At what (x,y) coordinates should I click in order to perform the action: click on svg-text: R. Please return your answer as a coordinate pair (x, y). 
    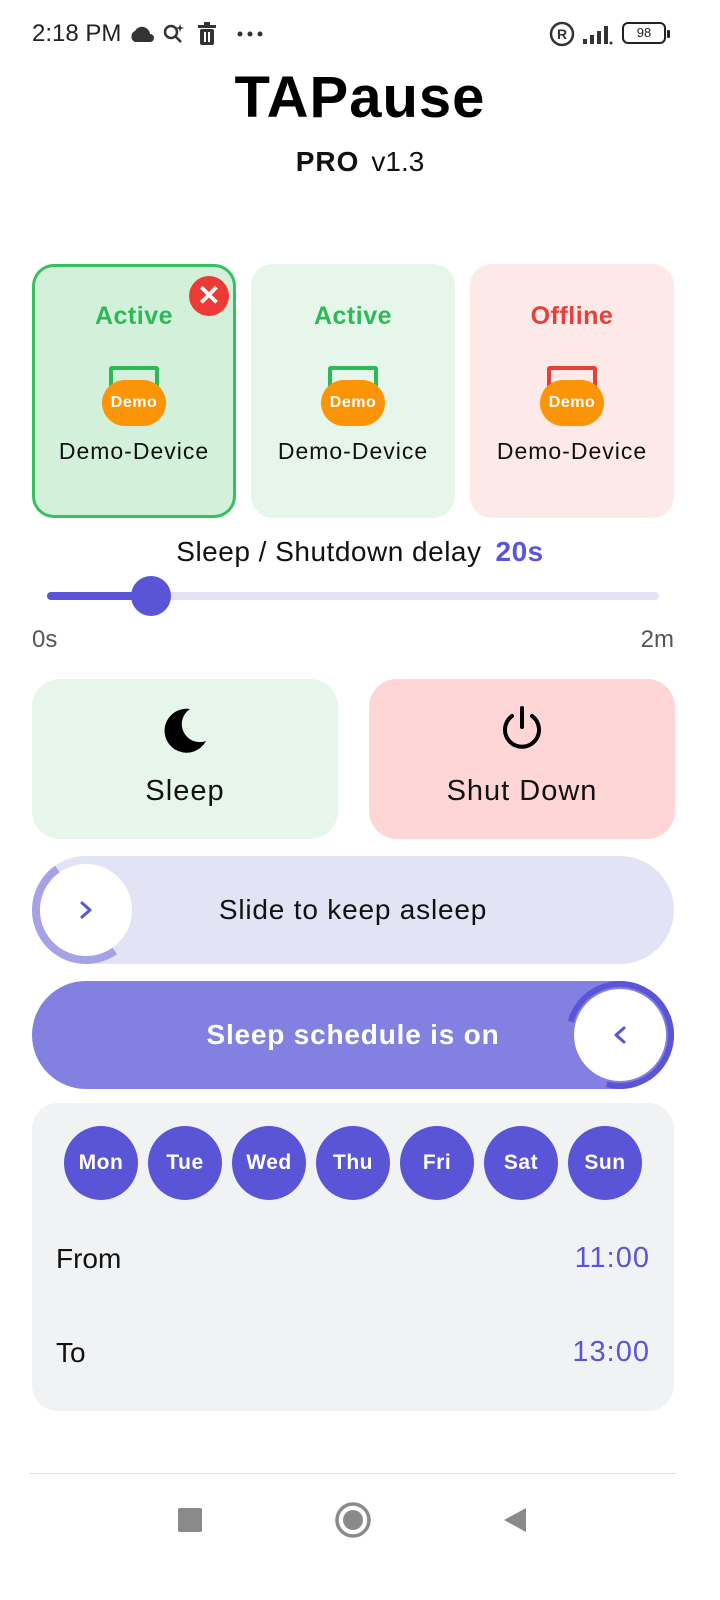
    Looking at the image, I should click on (562, 34).